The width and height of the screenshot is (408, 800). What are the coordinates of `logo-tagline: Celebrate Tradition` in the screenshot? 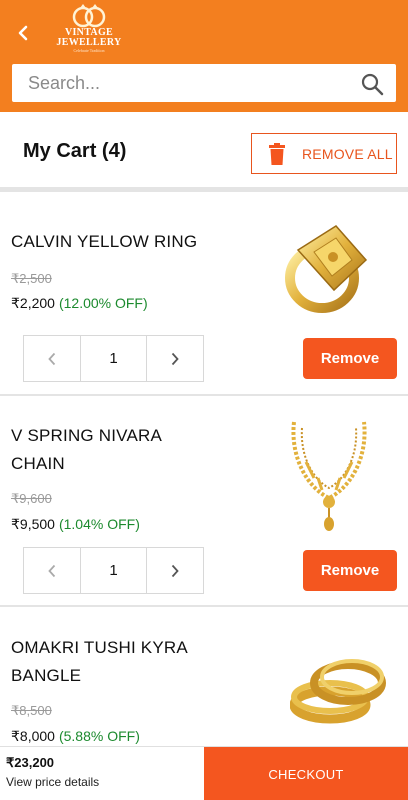 It's located at (89, 50).